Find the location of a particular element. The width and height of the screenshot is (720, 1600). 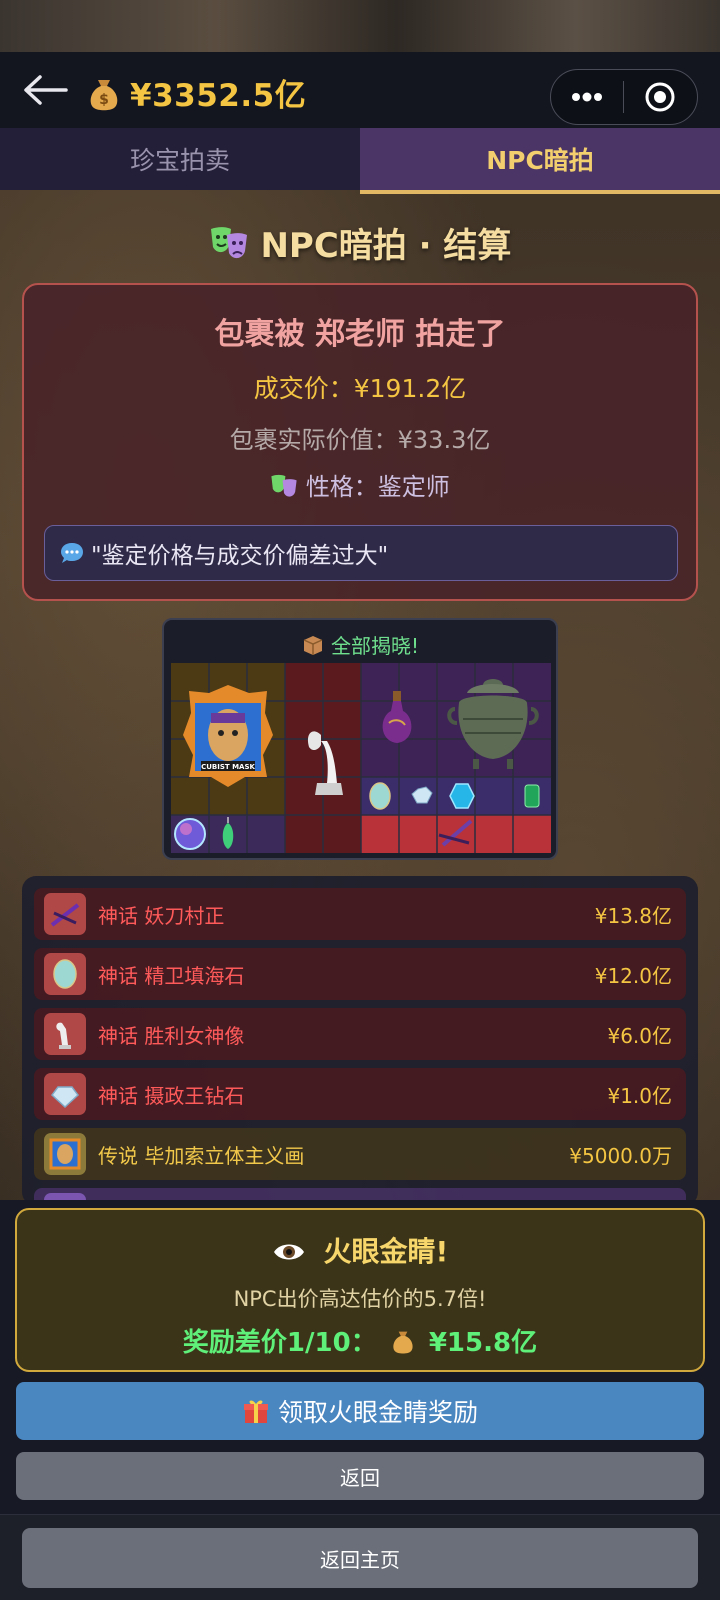

page-title: NPC暗拍 · 结算 is located at coordinates (360, 244).